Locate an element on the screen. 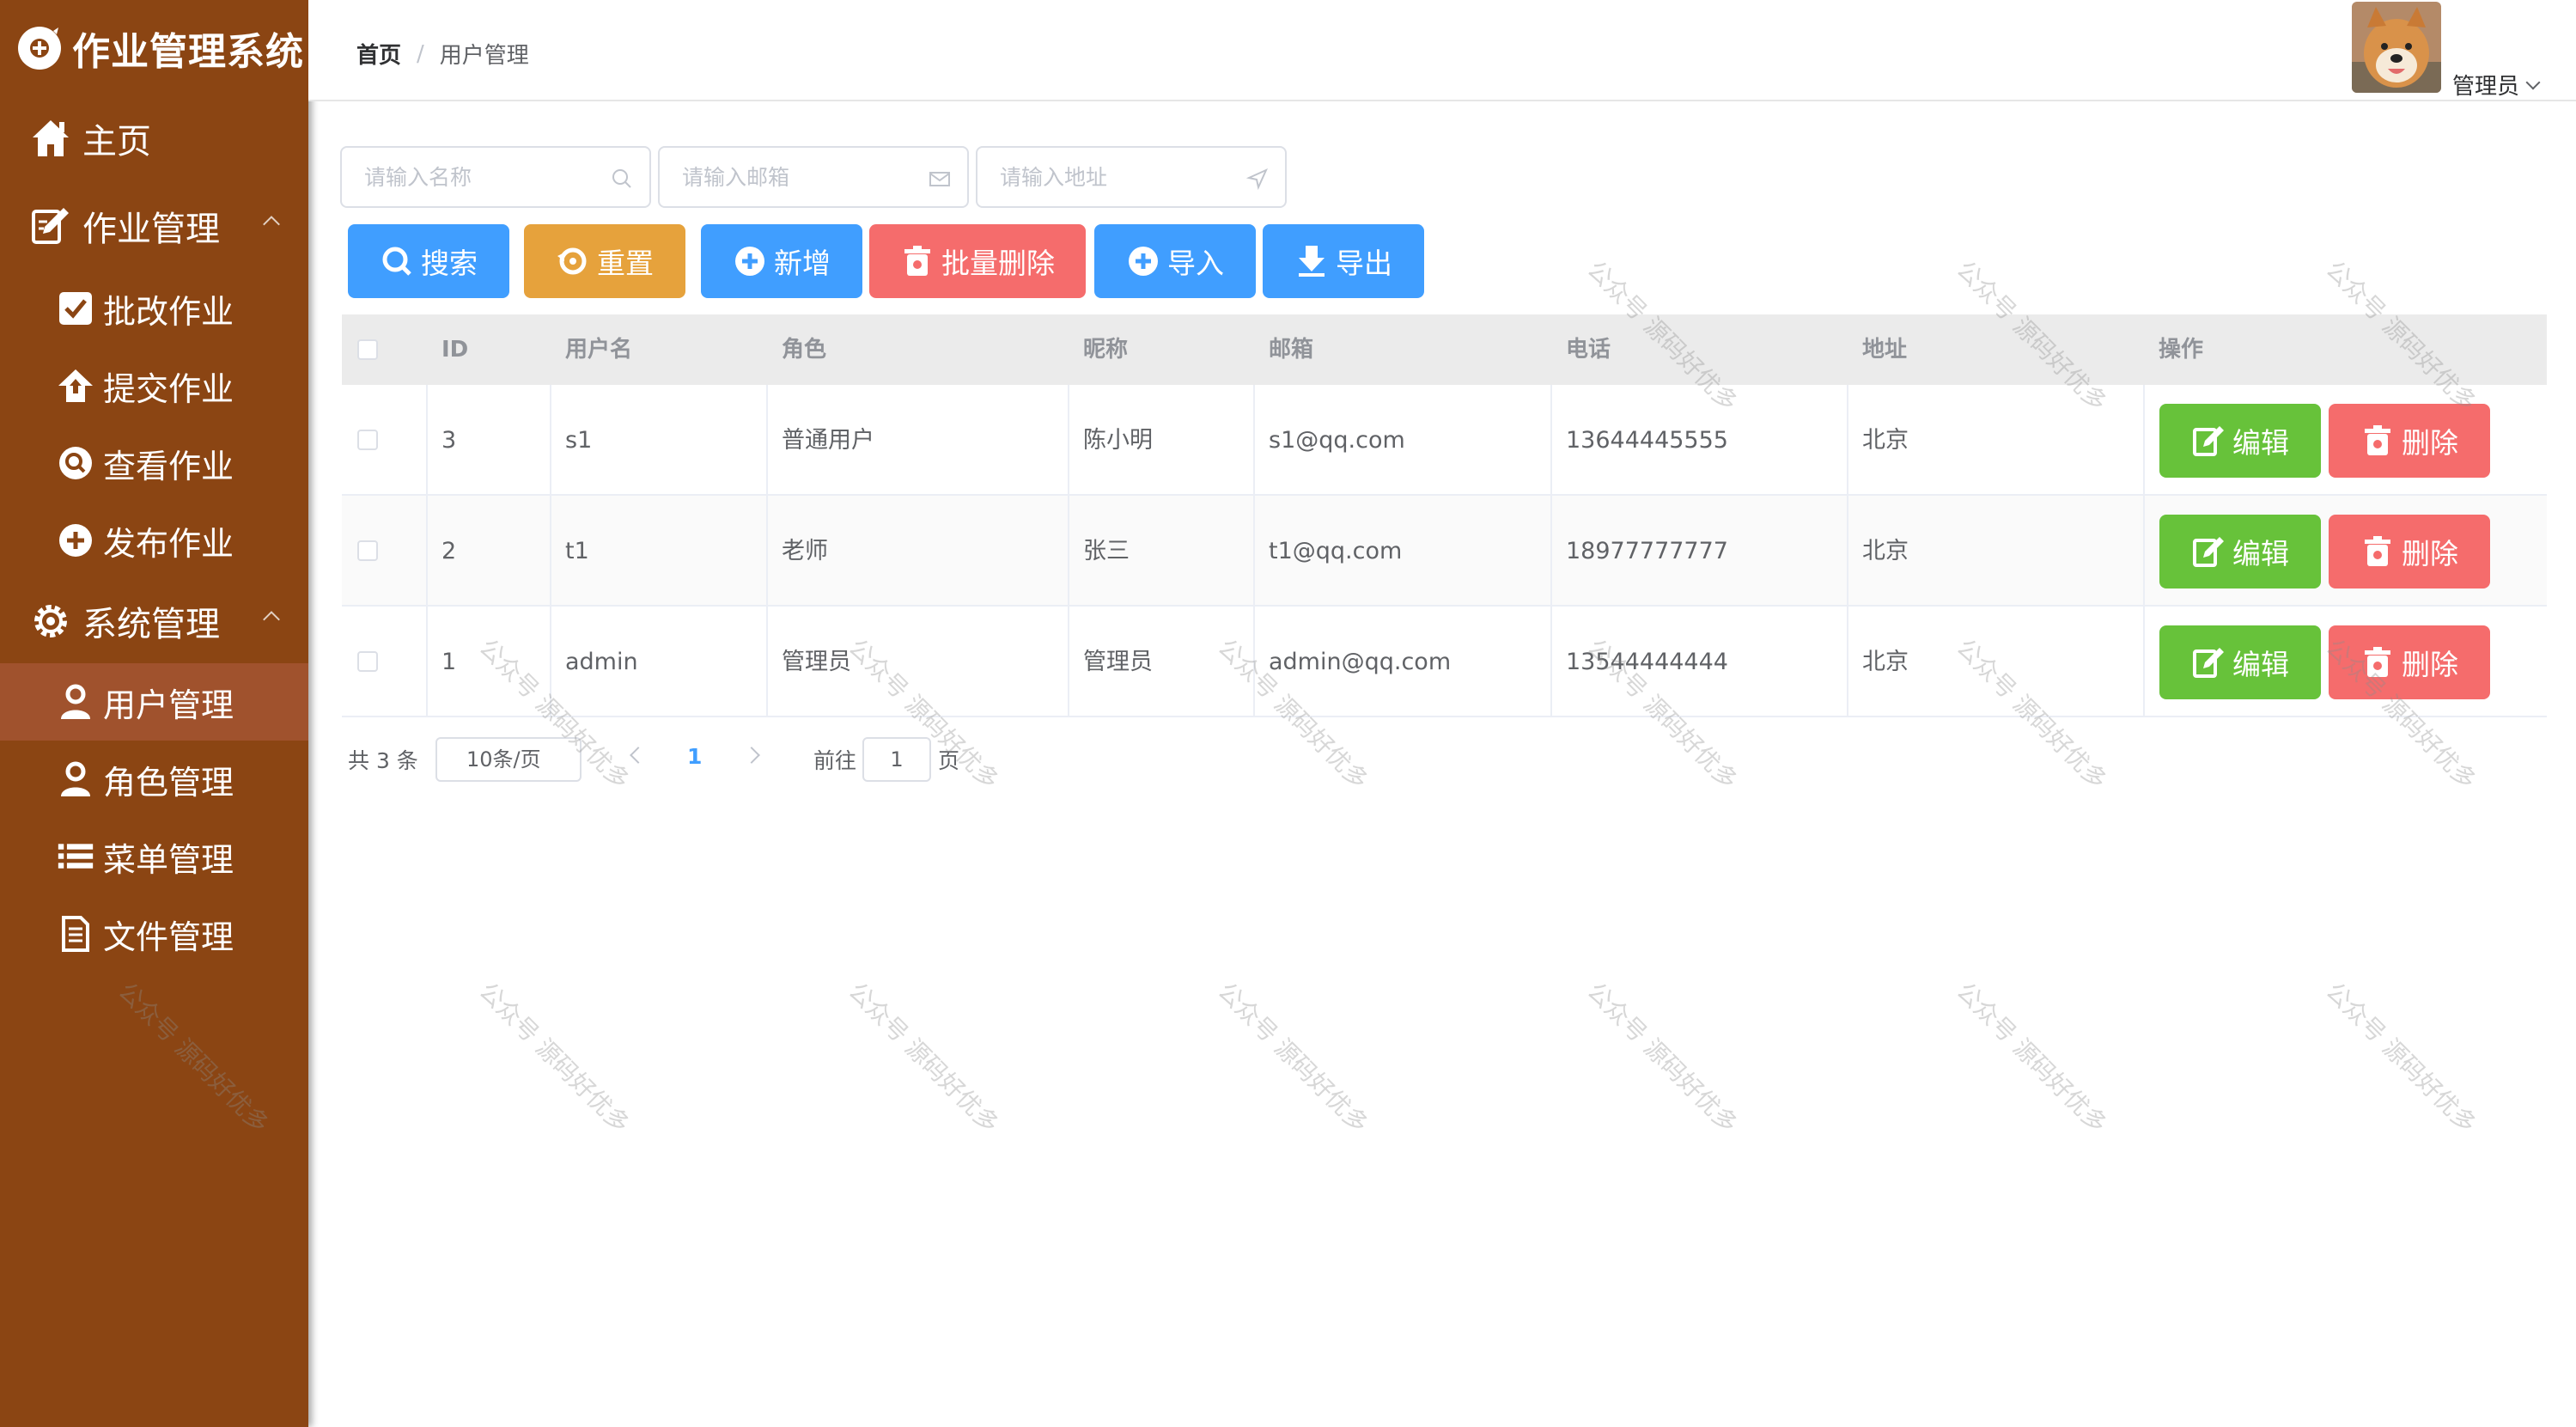 The height and width of the screenshot is (1427, 2576). column-header: 用户名 is located at coordinates (599, 350).